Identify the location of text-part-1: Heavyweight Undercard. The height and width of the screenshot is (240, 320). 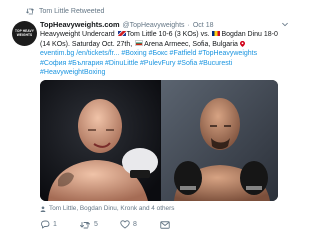
(78, 34).